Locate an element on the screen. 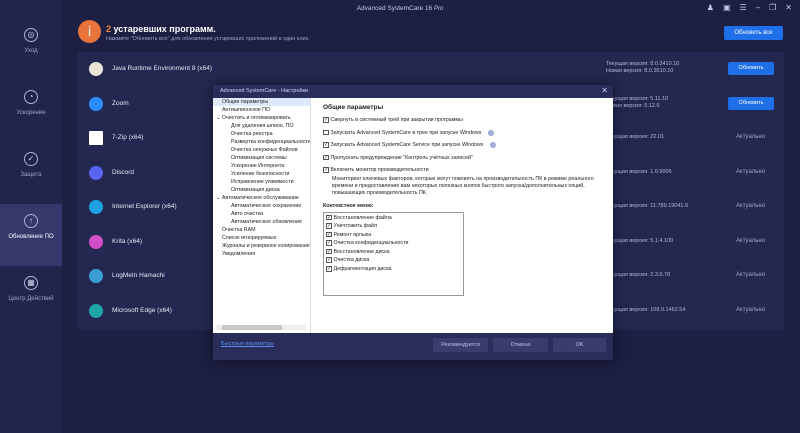 This screenshot has height=433, width=800. tree-item: Уведомления is located at coordinates (261, 254).